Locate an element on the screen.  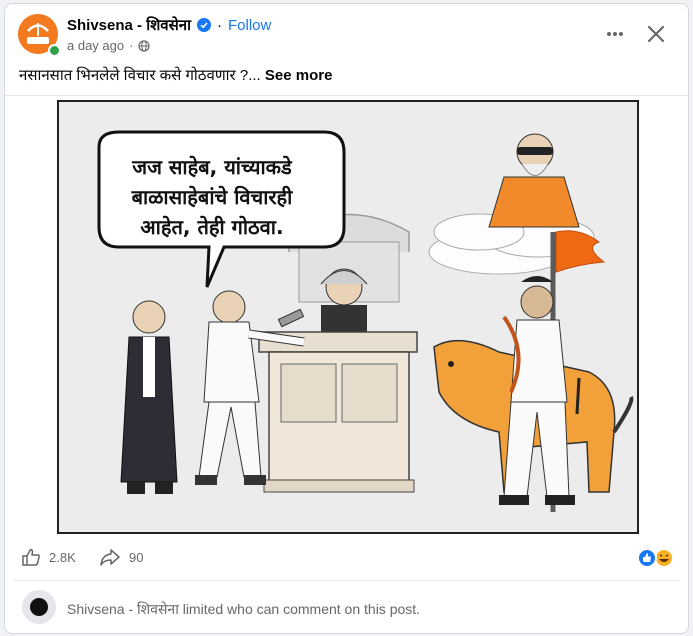
reactions-summary is located at coordinates (655, 558).